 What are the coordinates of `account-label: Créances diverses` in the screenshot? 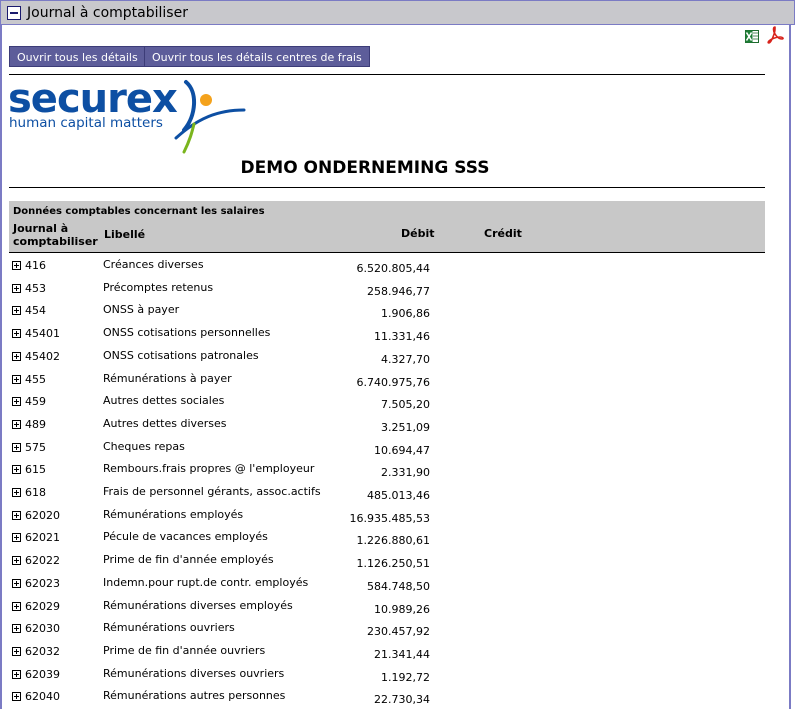 It's located at (153, 264).